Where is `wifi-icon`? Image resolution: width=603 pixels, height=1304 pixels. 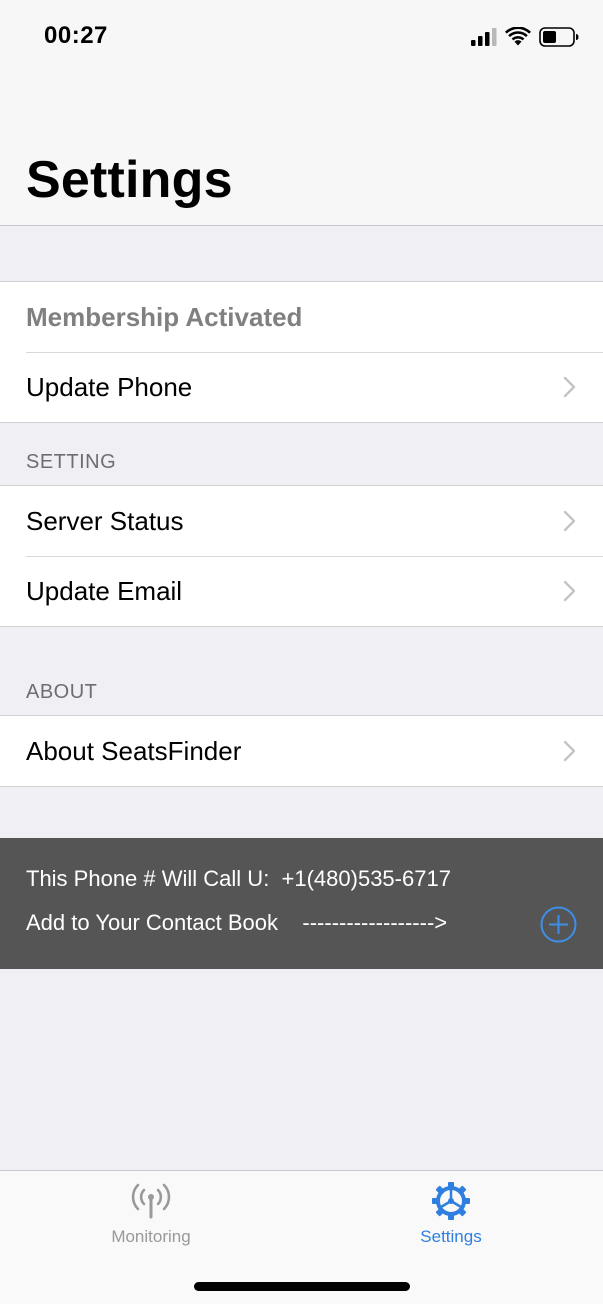 wifi-icon is located at coordinates (518, 36).